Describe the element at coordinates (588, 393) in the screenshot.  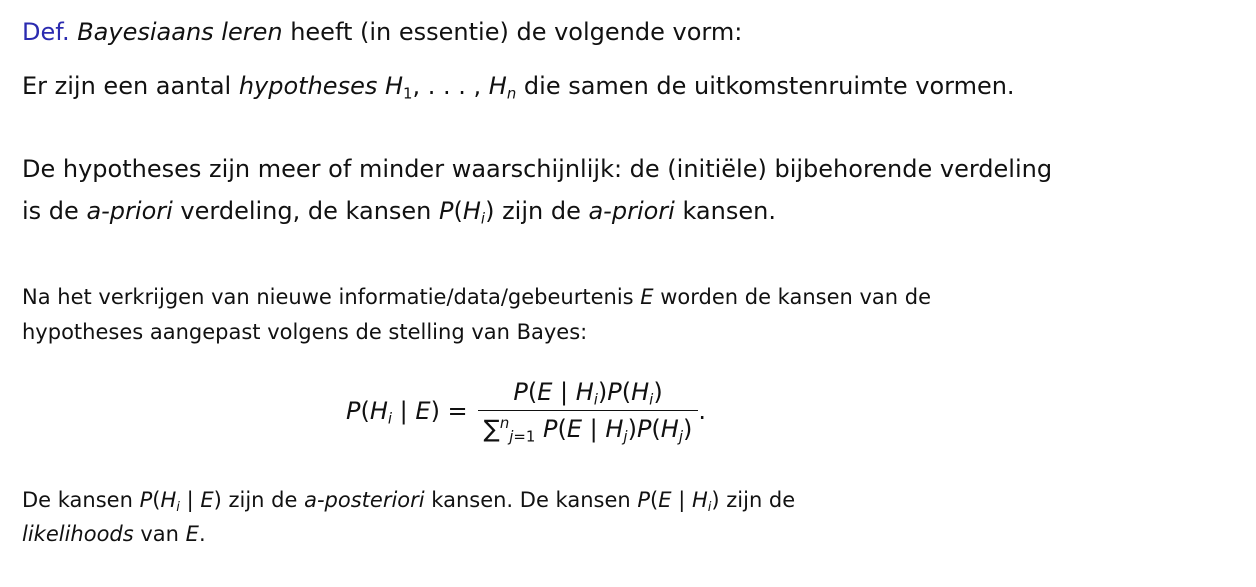
I see `formula-numerator: P(E | Hi)P(Hi)` at that location.